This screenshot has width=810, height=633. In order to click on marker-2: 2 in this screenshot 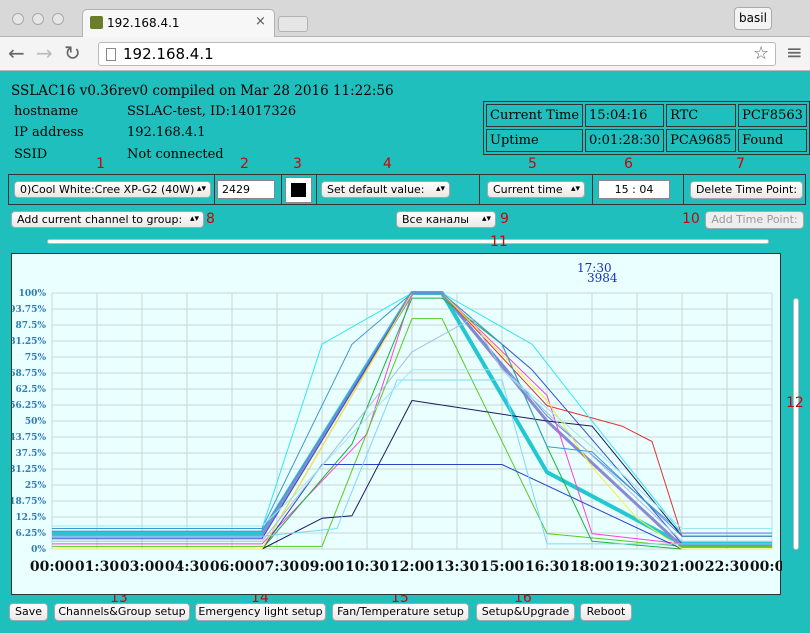, I will do `click(244, 164)`.